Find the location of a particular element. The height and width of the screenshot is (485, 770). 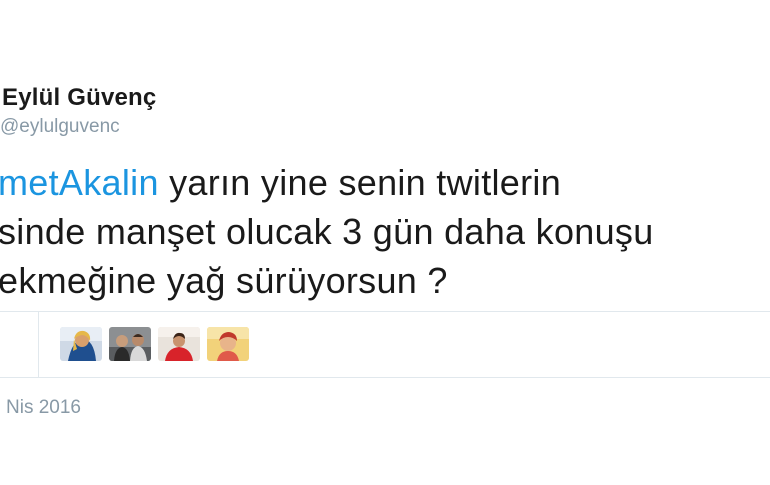

tweet-line-3: ekmeğine yağ sürüyorsun ? is located at coordinates (327, 280).